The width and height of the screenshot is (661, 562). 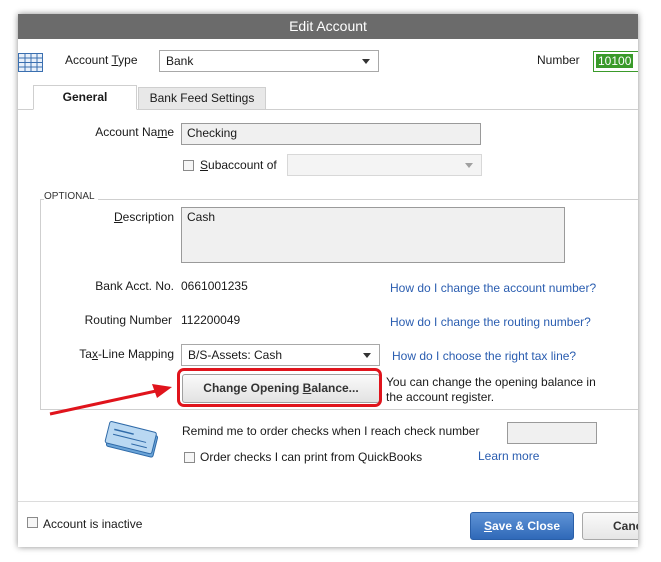 I want to click on tax-line-dropdown: B/S-Assets: Cash, so click(x=280, y=355).